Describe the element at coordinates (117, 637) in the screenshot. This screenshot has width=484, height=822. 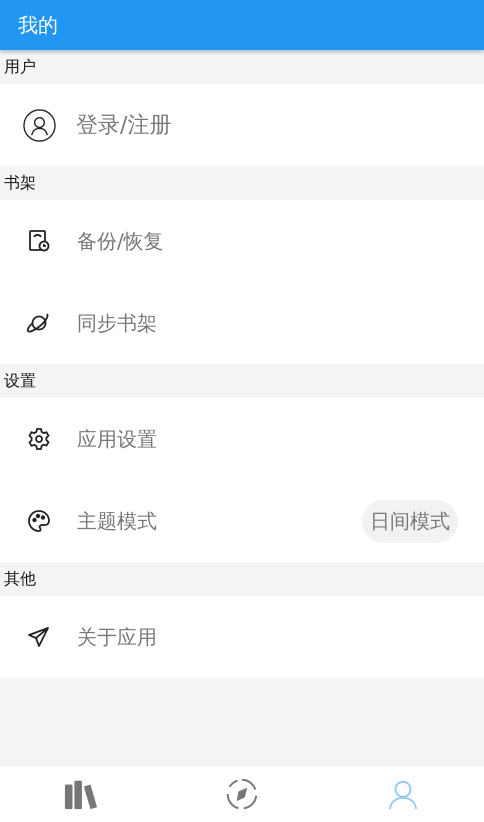
I see `item-label: 关于应用` at that location.